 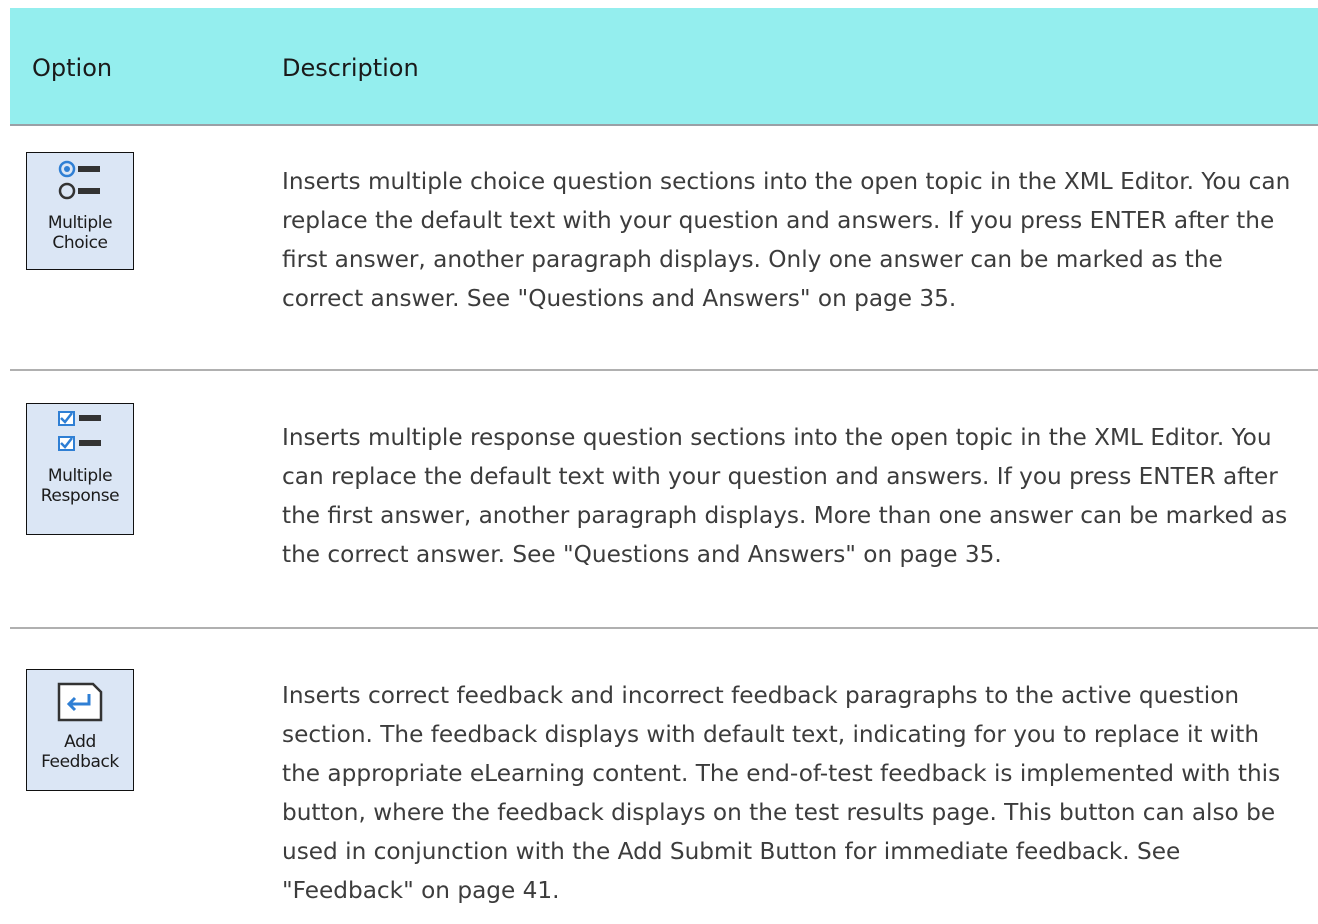 What do you see at coordinates (80, 496) in the screenshot?
I see `multiple-response-label-2: Response` at bounding box center [80, 496].